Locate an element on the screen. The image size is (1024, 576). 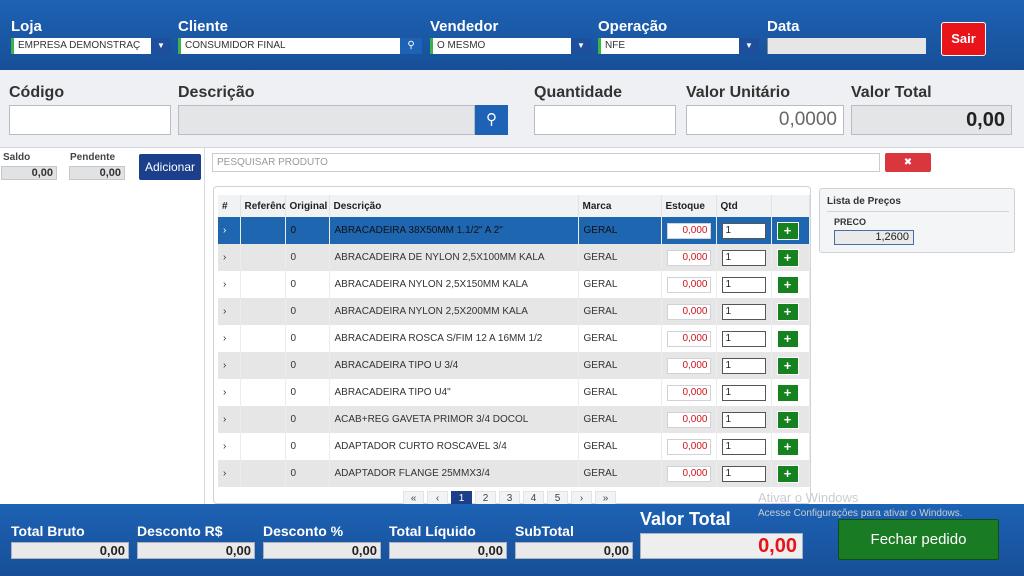
desconto-pct-input: 0,00 is located at coordinates (322, 550).